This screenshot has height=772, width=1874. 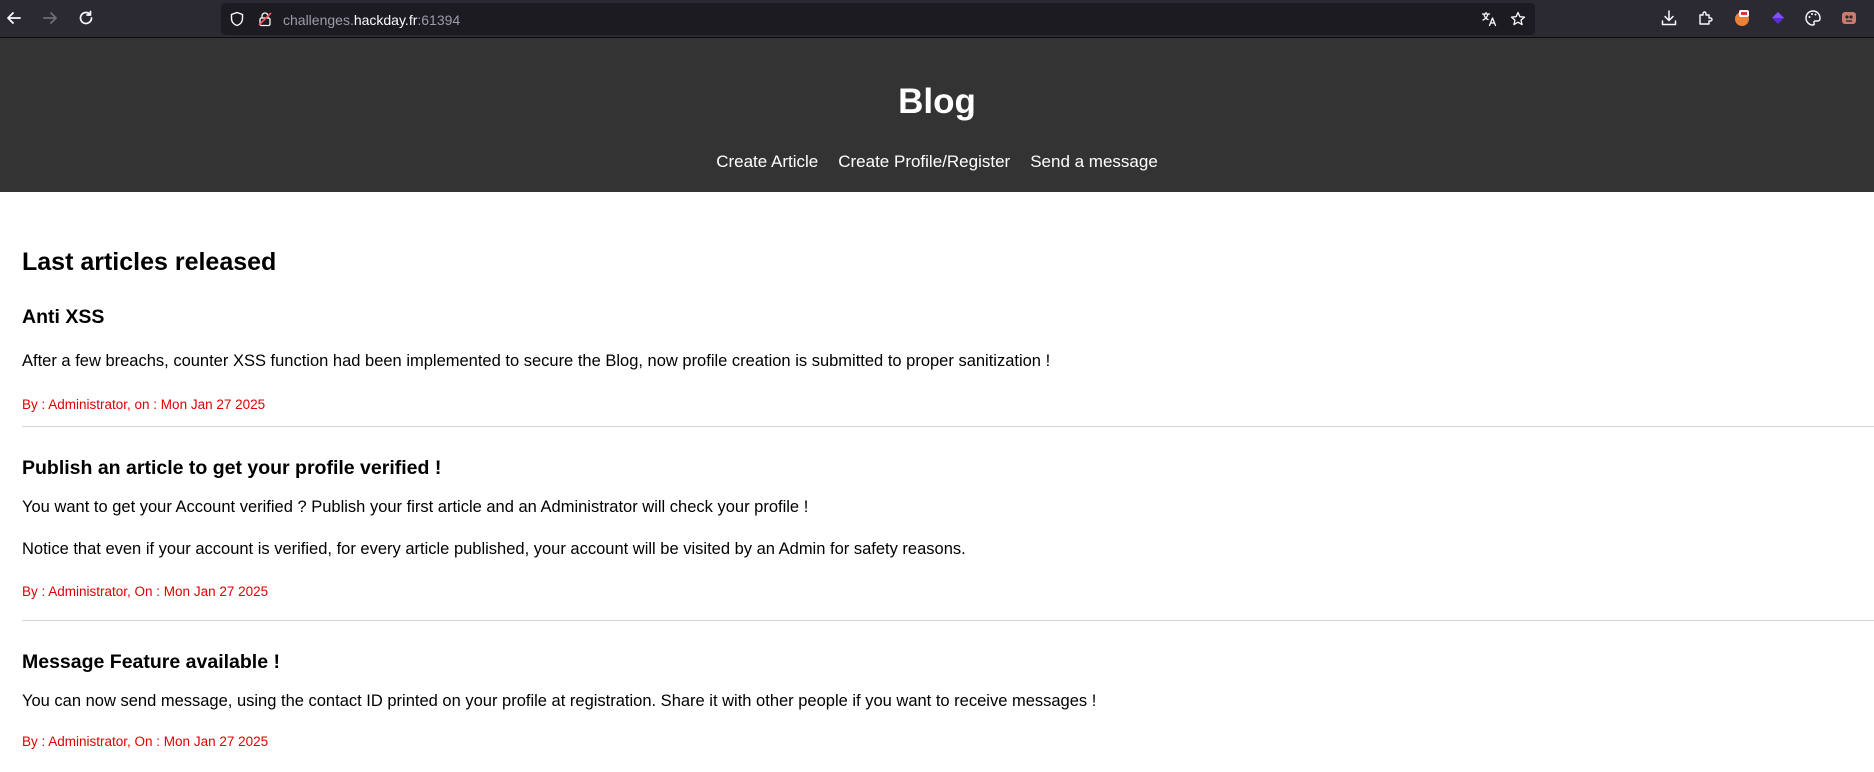 I want to click on palette-icon, so click(x=1813, y=18).